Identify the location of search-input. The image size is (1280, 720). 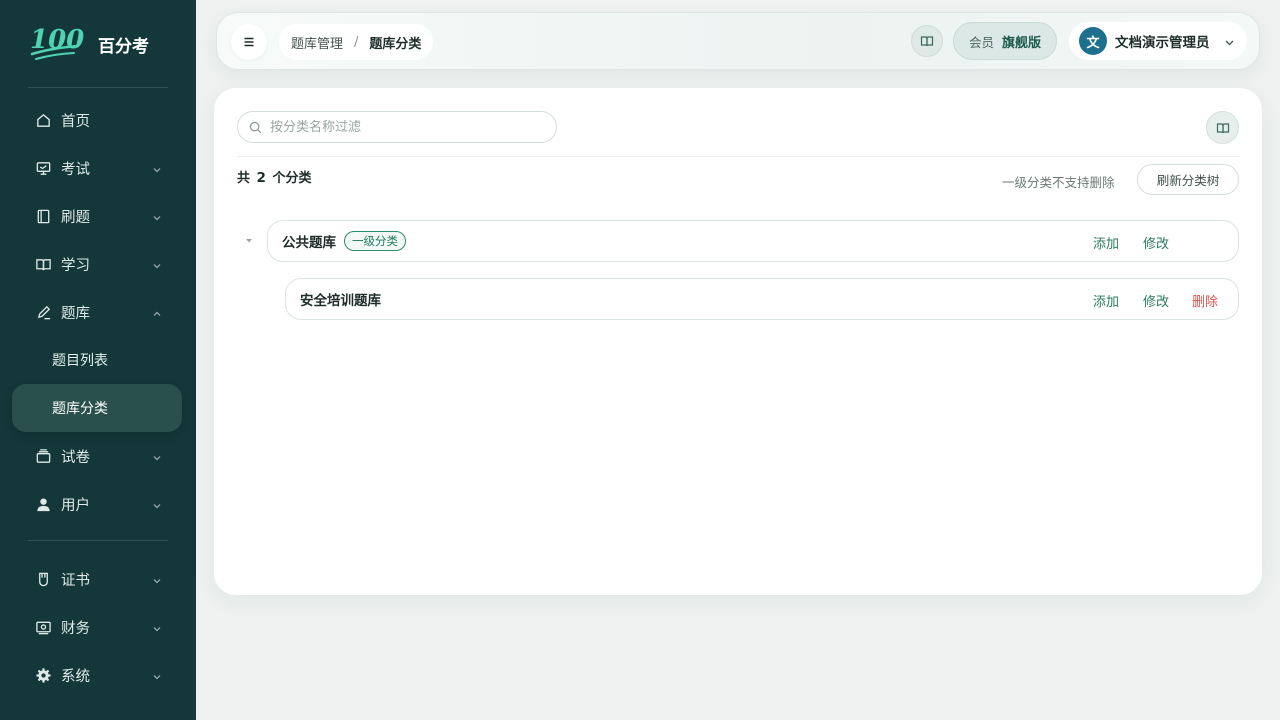
(405, 127).